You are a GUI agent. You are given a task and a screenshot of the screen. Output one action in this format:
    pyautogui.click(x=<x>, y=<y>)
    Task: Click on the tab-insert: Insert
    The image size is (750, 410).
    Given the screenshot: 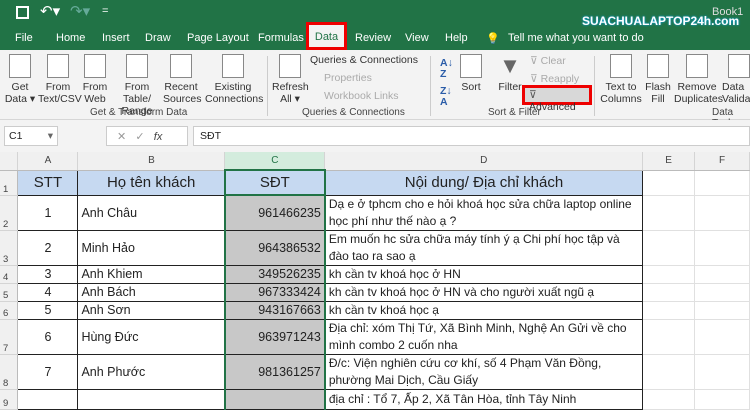 What is the action you would take?
    pyautogui.click(x=116, y=38)
    